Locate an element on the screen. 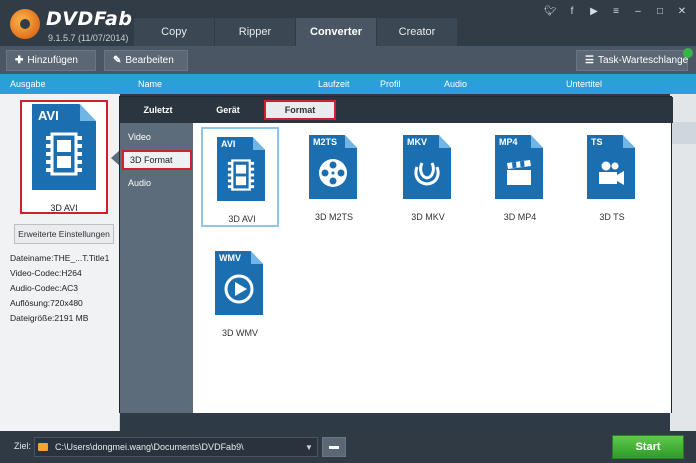  open-folder-icon: ▬ is located at coordinates (334, 446).